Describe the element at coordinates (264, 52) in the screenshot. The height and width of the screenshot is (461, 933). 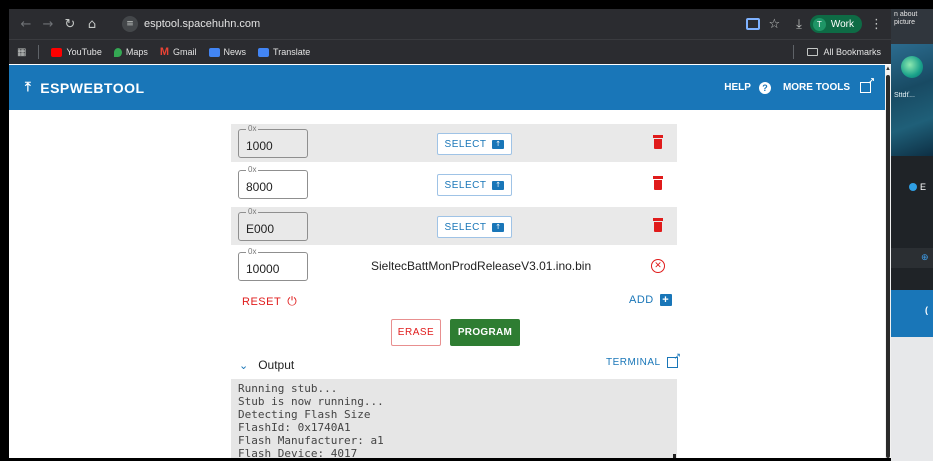
I see `translate-icon` at that location.